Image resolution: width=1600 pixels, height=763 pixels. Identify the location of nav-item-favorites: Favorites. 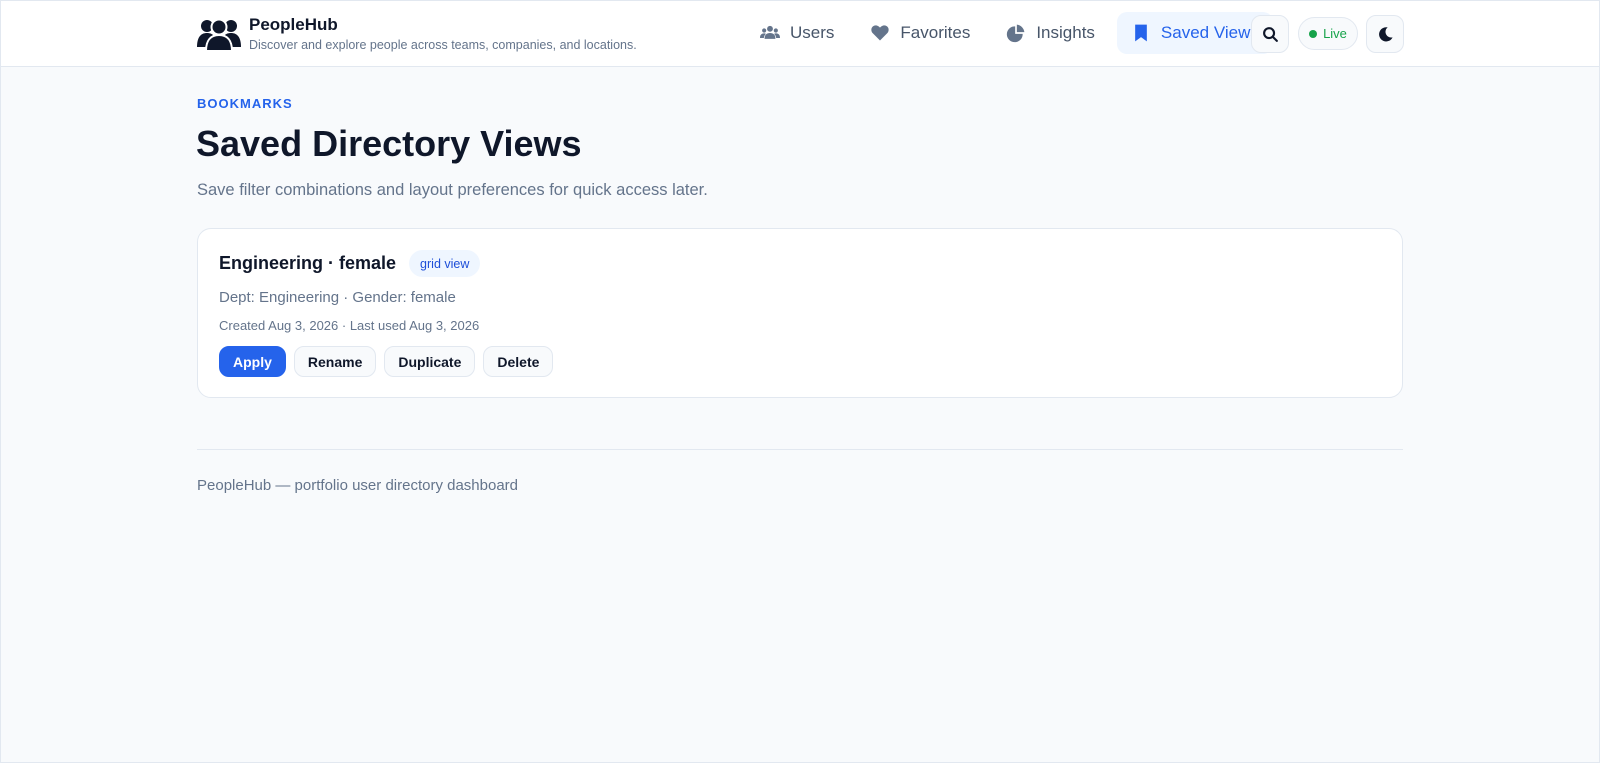
(920, 33).